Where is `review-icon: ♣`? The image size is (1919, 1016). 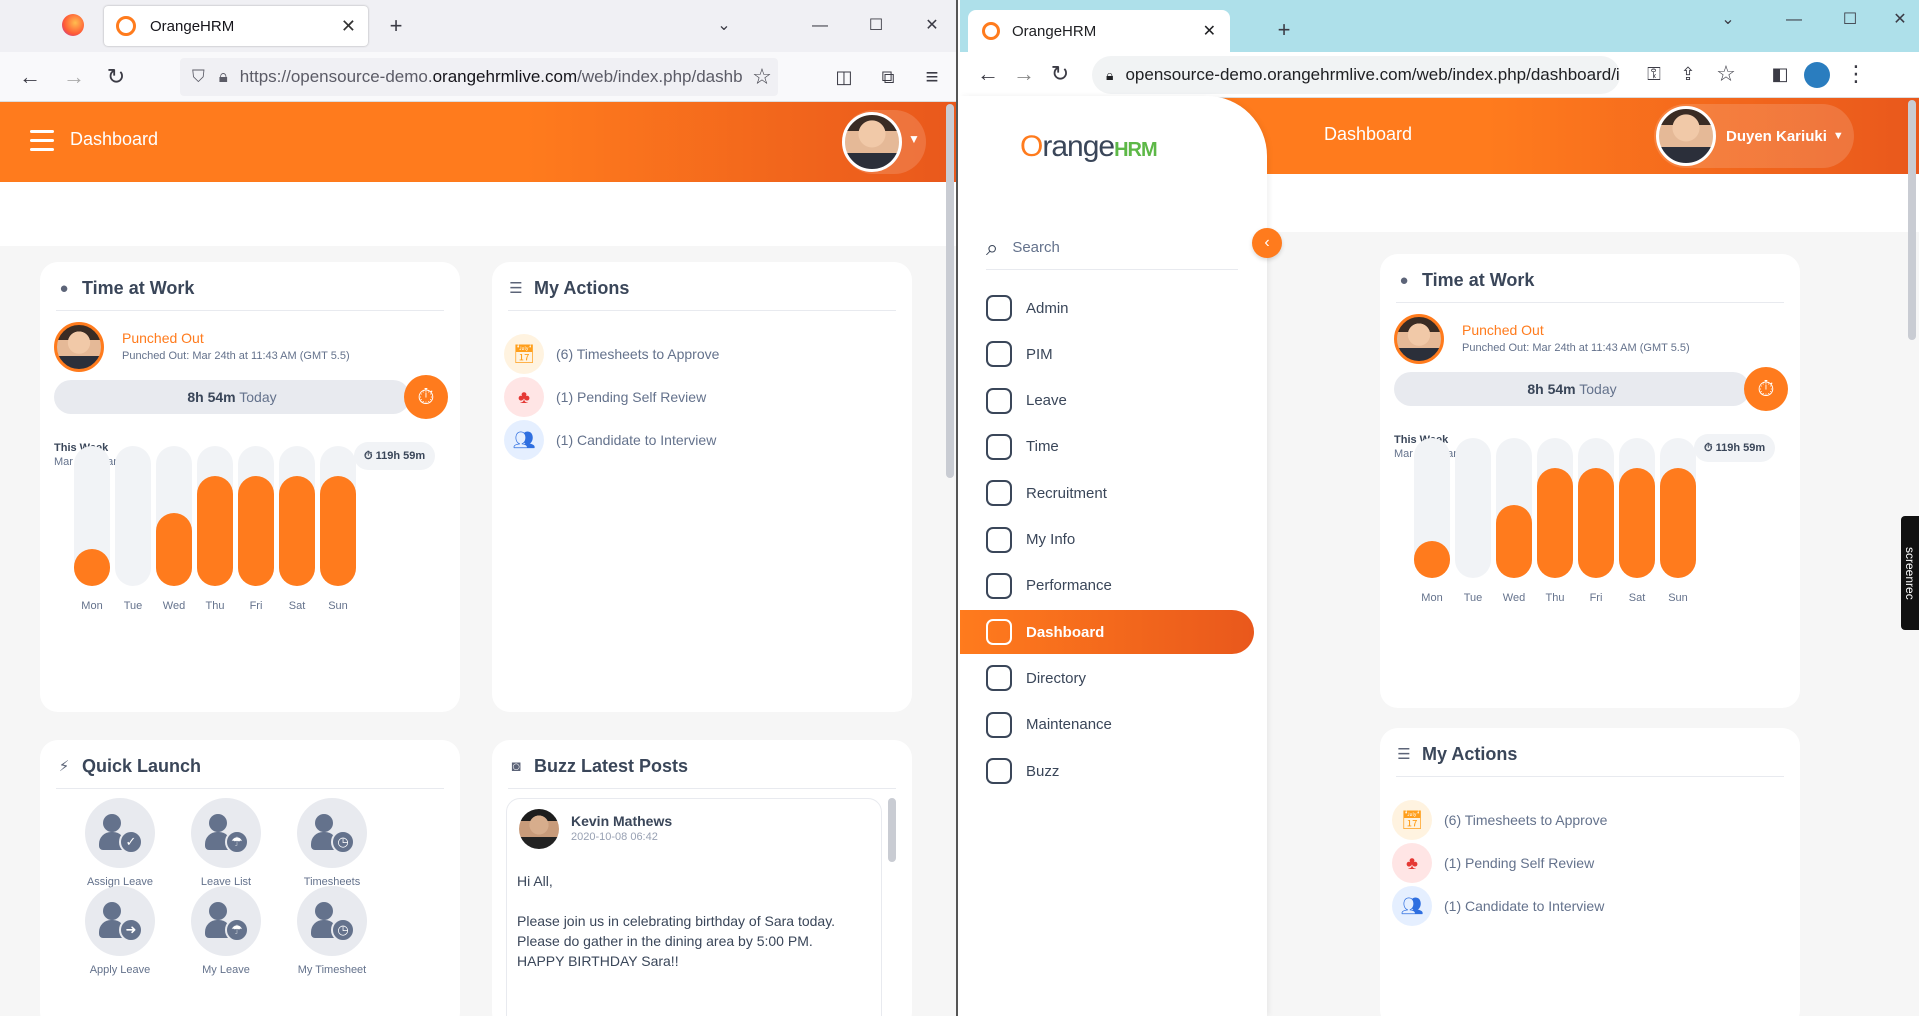
review-icon: ♣ is located at coordinates (1412, 863).